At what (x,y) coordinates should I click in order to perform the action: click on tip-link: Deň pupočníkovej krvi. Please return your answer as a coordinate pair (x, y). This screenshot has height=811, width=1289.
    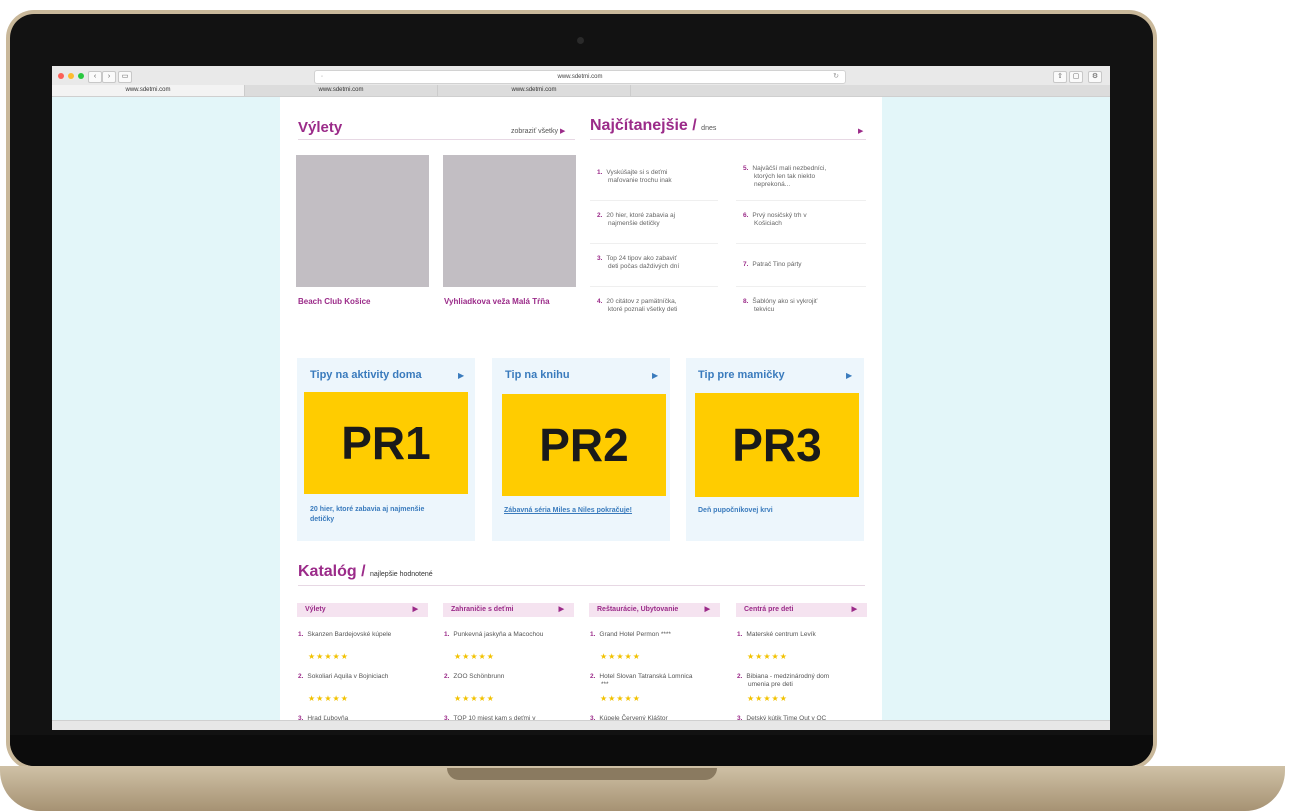
    Looking at the image, I should click on (779, 511).